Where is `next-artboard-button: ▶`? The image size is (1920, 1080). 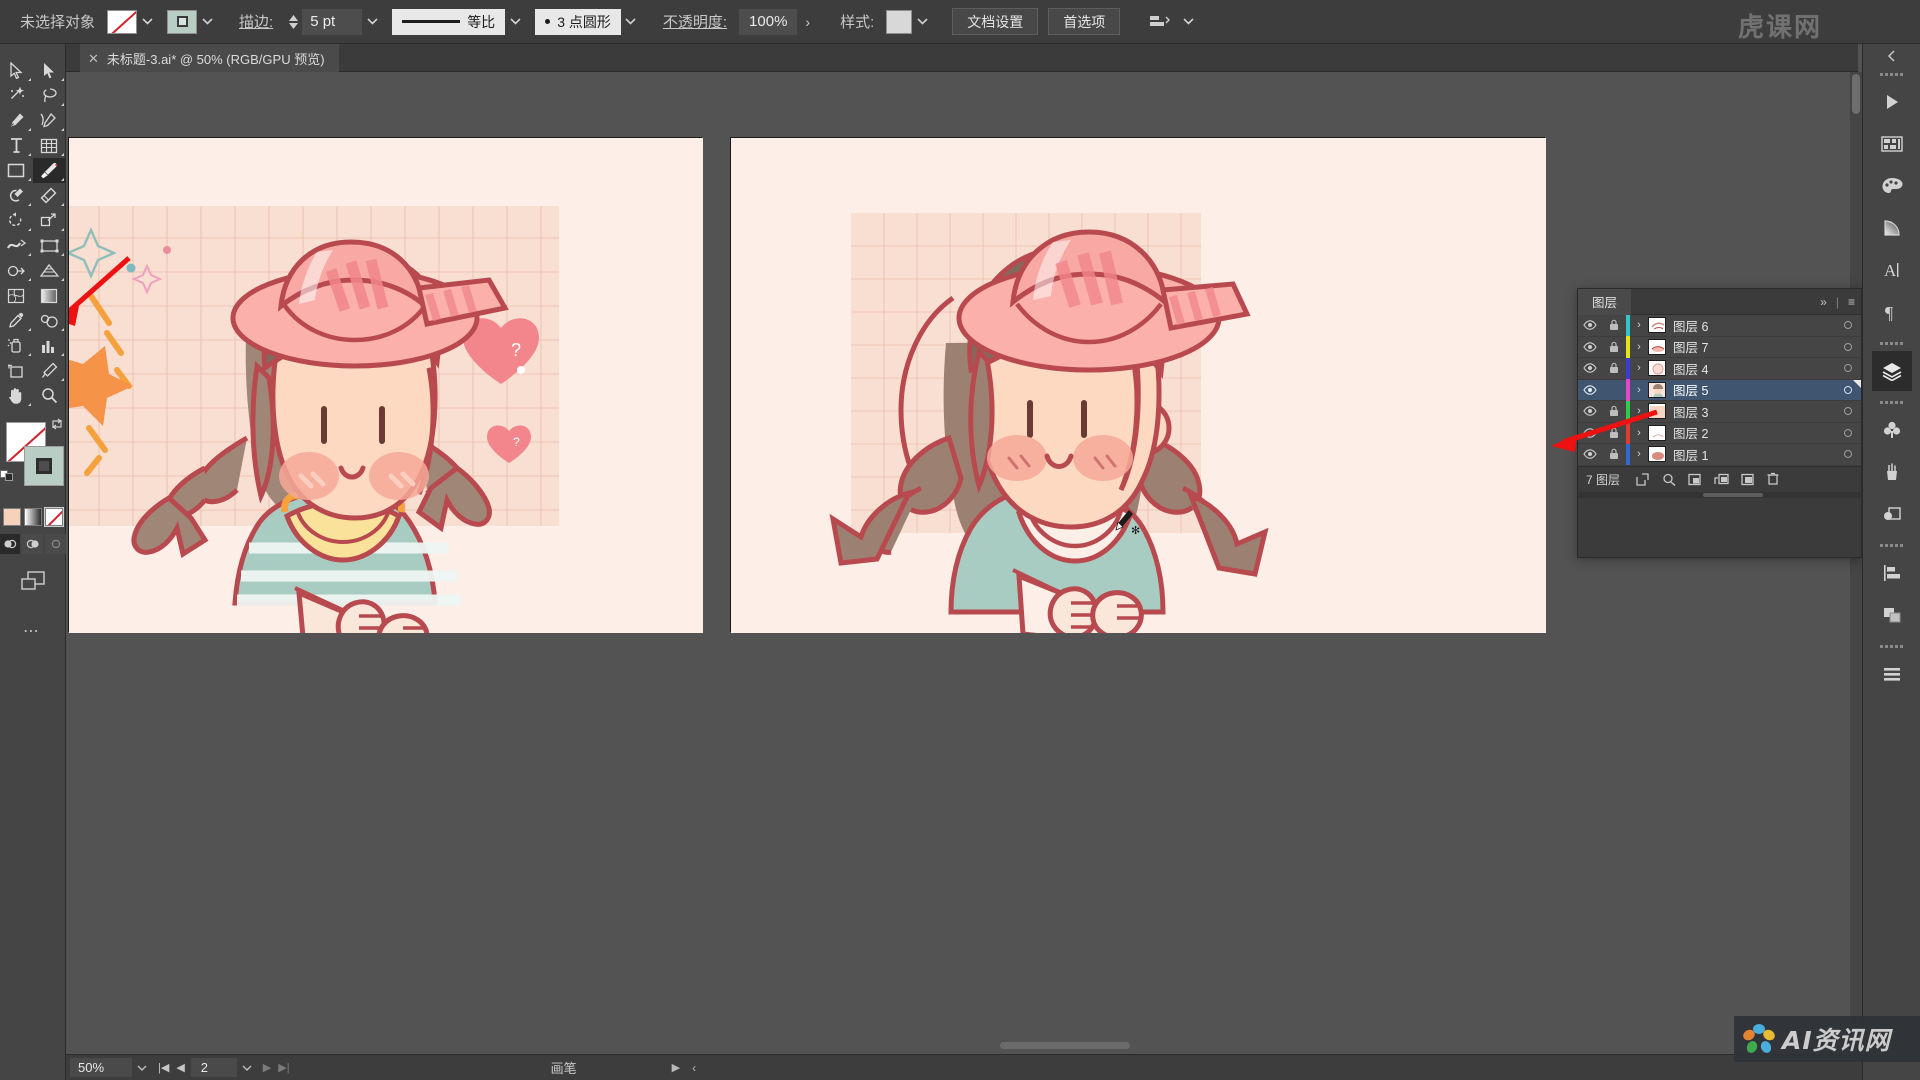
next-artboard-button: ▶ is located at coordinates (267, 1067).